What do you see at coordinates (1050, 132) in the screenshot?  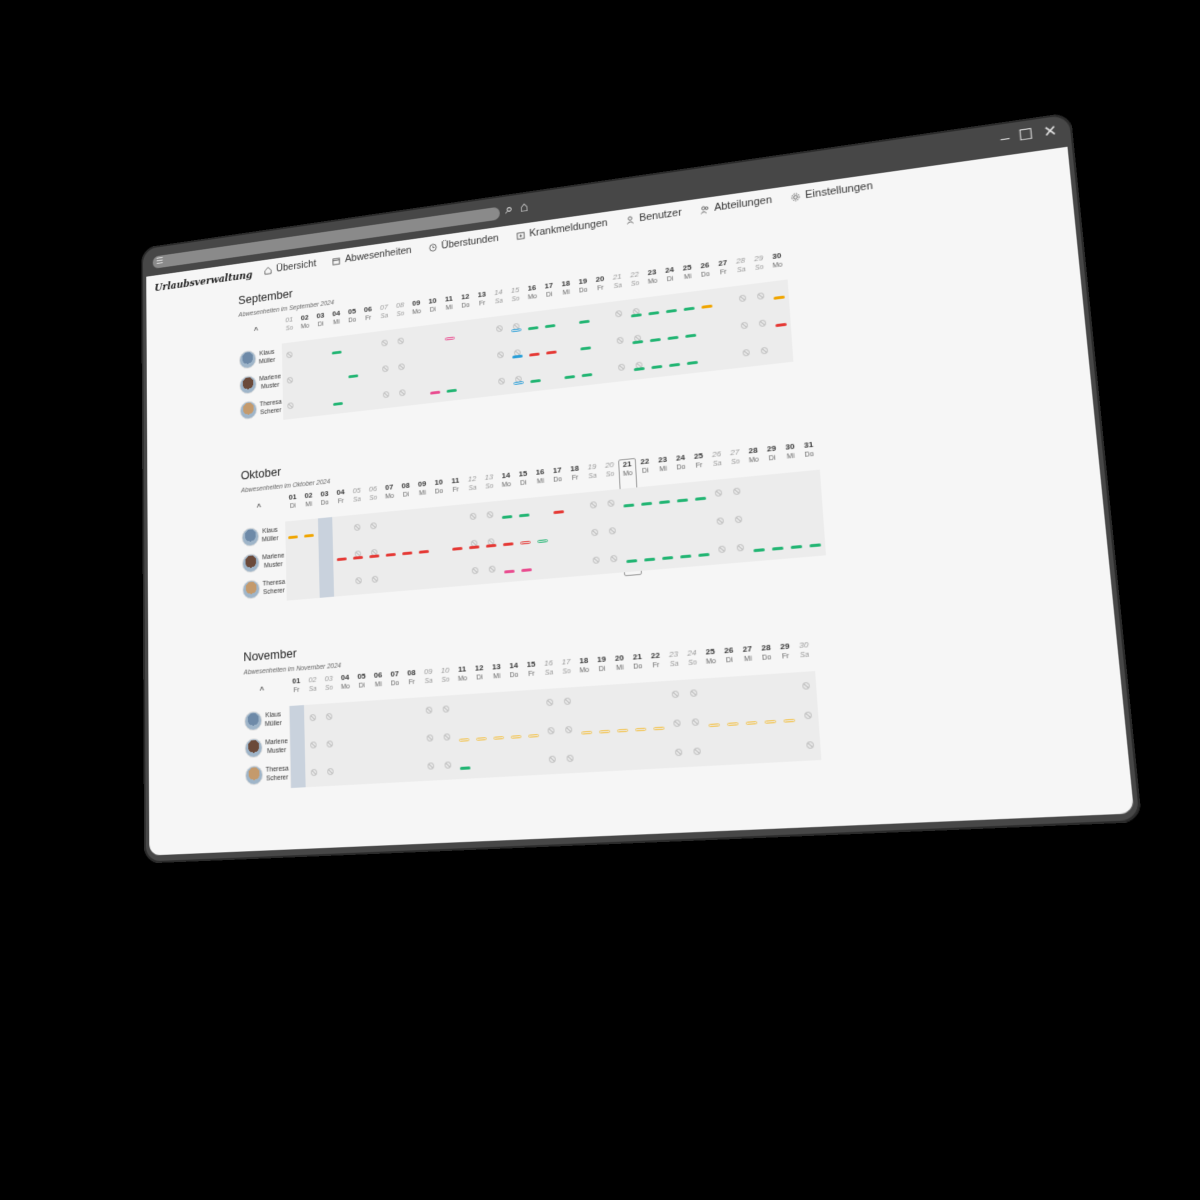 I see `close-icon: ✕` at bounding box center [1050, 132].